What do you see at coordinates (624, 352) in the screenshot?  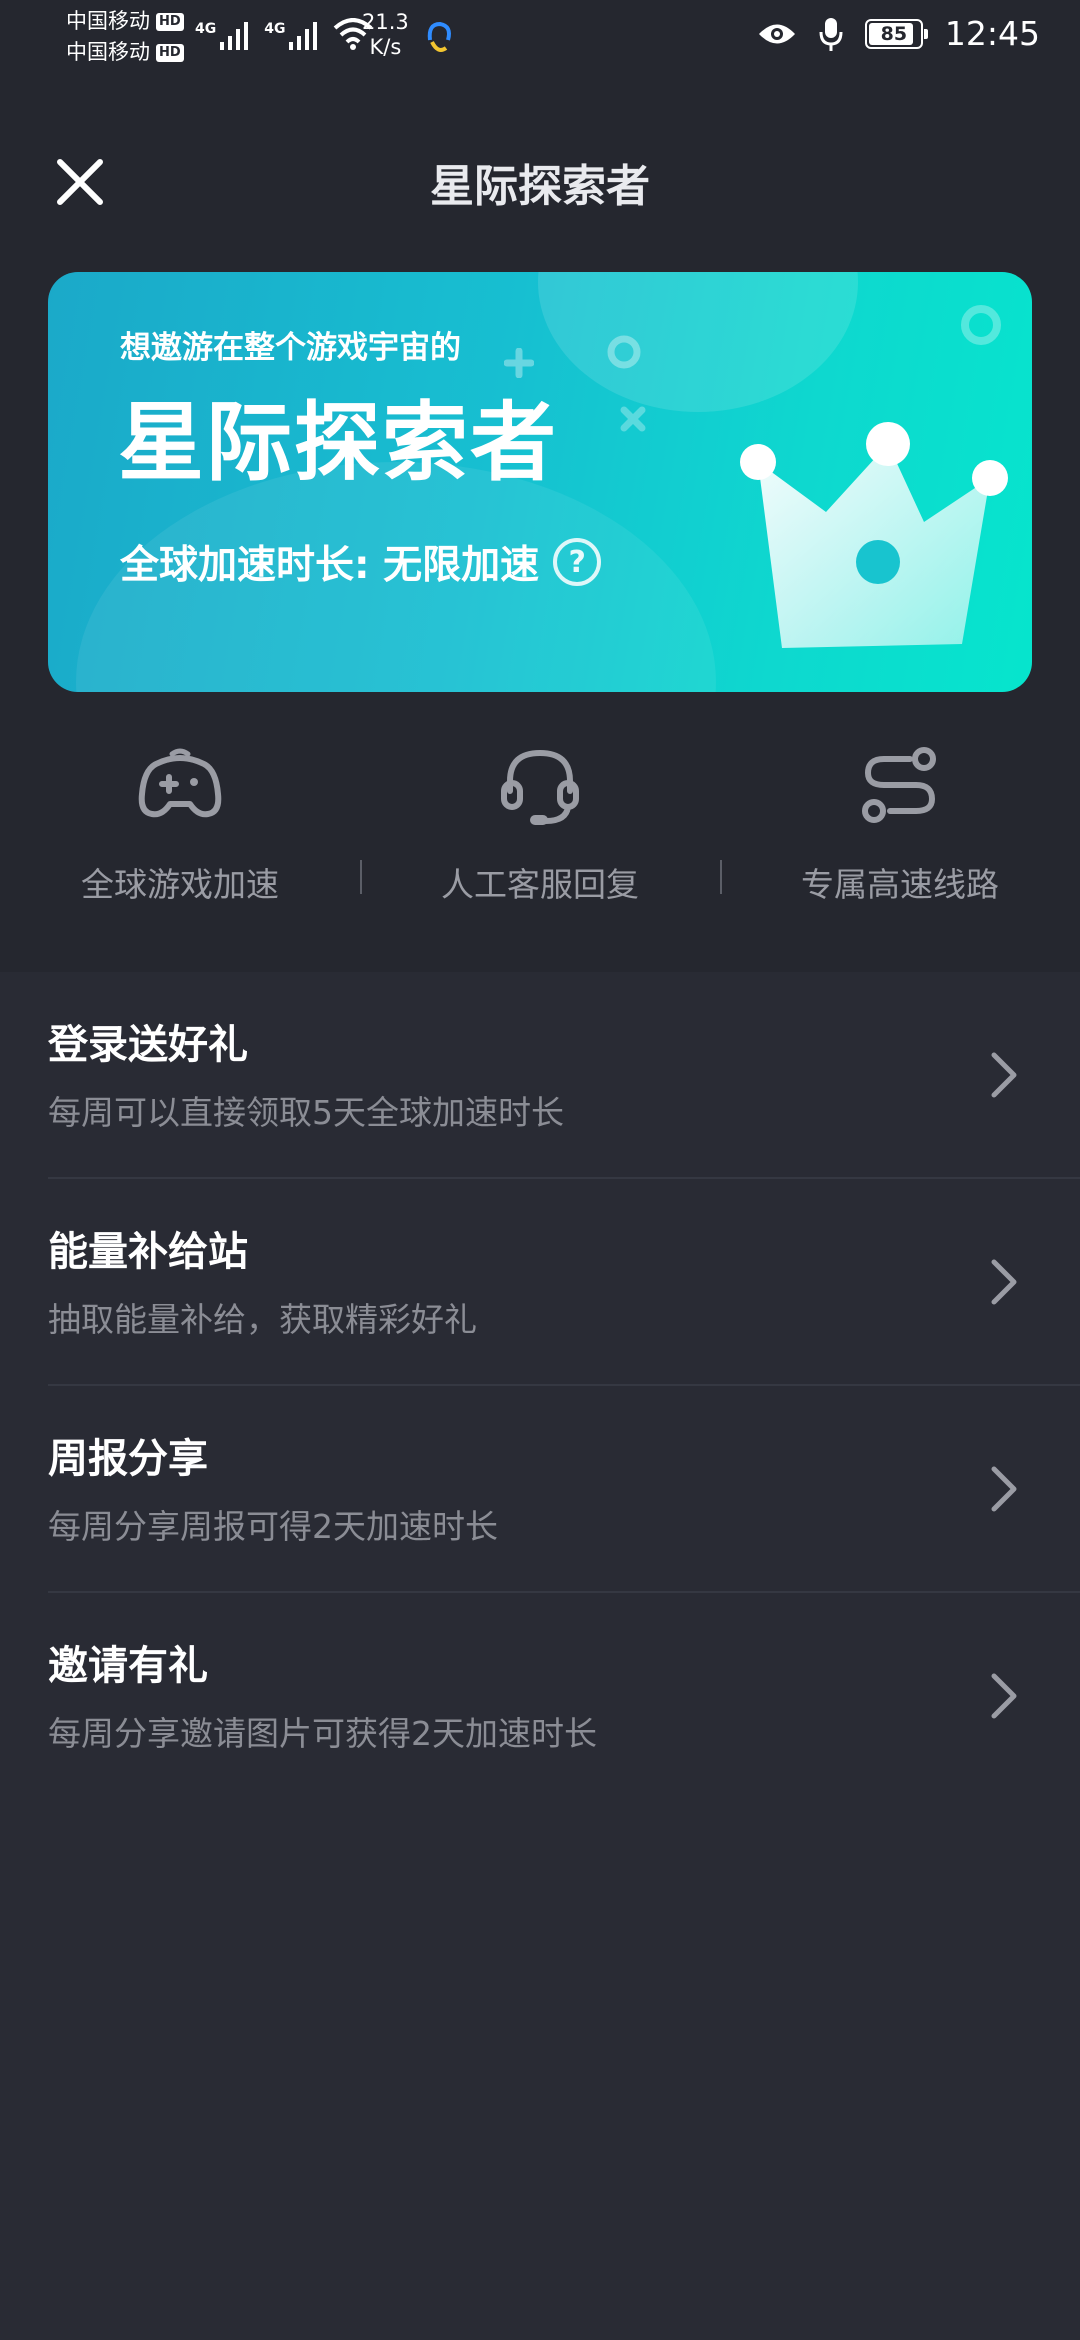 I see `ring-decoration-icon` at bounding box center [624, 352].